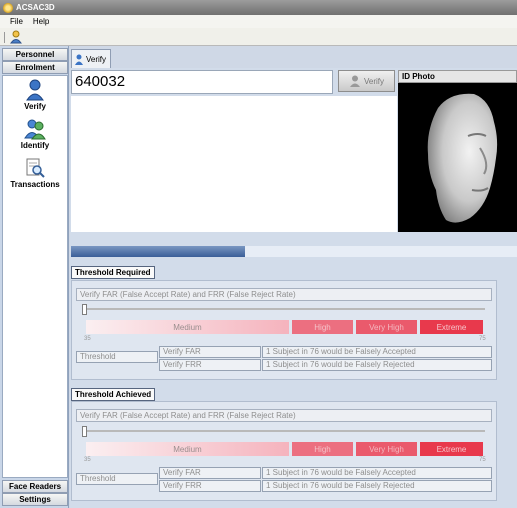 The height and width of the screenshot is (508, 517). Describe the element at coordinates (373, 81) in the screenshot. I see `verify-button-label: Verify` at that location.